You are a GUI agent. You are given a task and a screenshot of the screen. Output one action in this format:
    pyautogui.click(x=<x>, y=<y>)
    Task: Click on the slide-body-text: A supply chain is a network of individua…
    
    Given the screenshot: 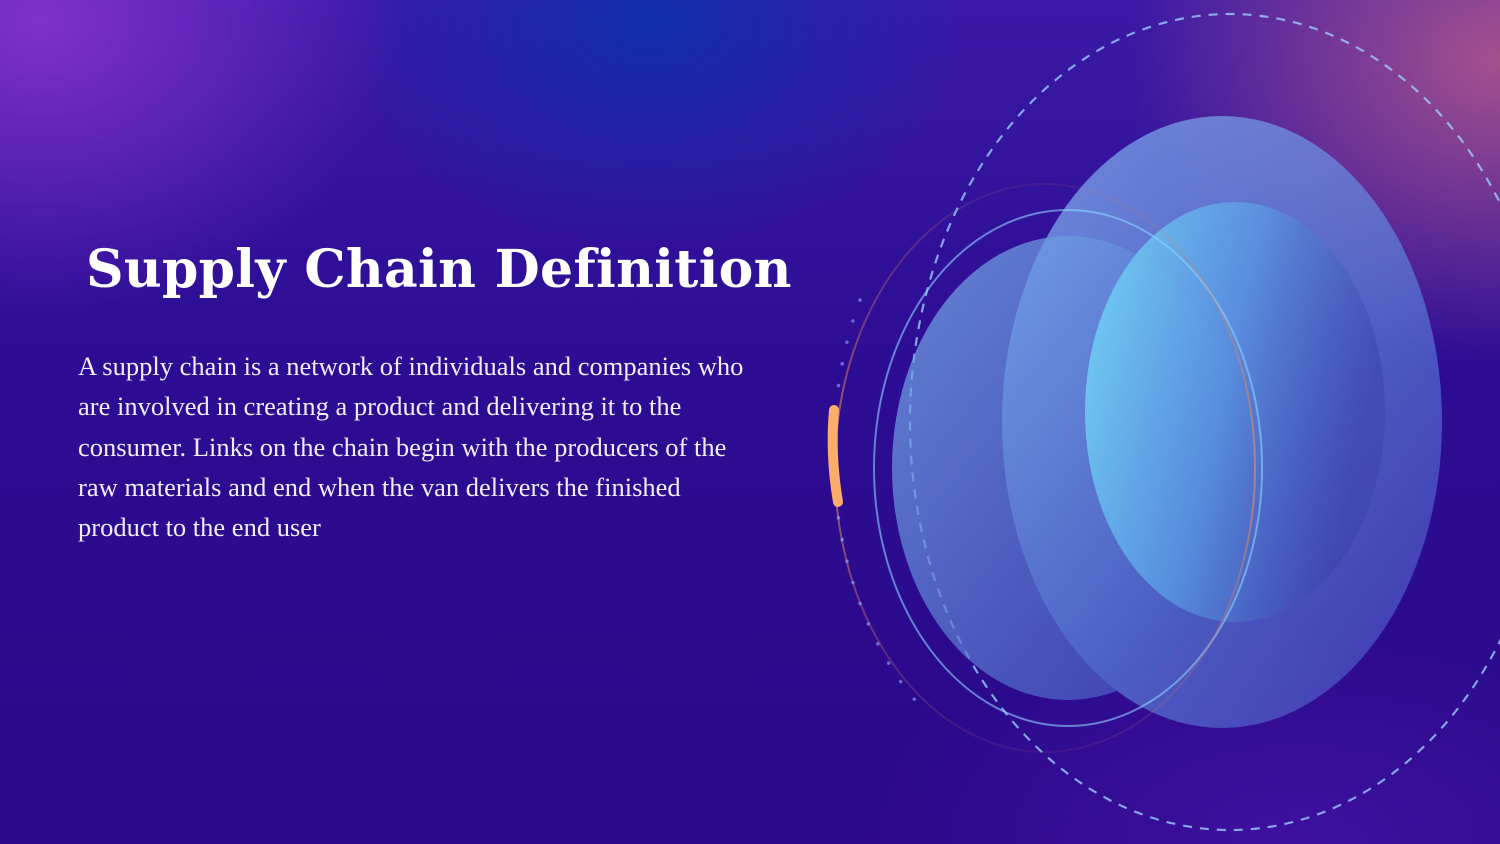 What is the action you would take?
    pyautogui.click(x=411, y=447)
    